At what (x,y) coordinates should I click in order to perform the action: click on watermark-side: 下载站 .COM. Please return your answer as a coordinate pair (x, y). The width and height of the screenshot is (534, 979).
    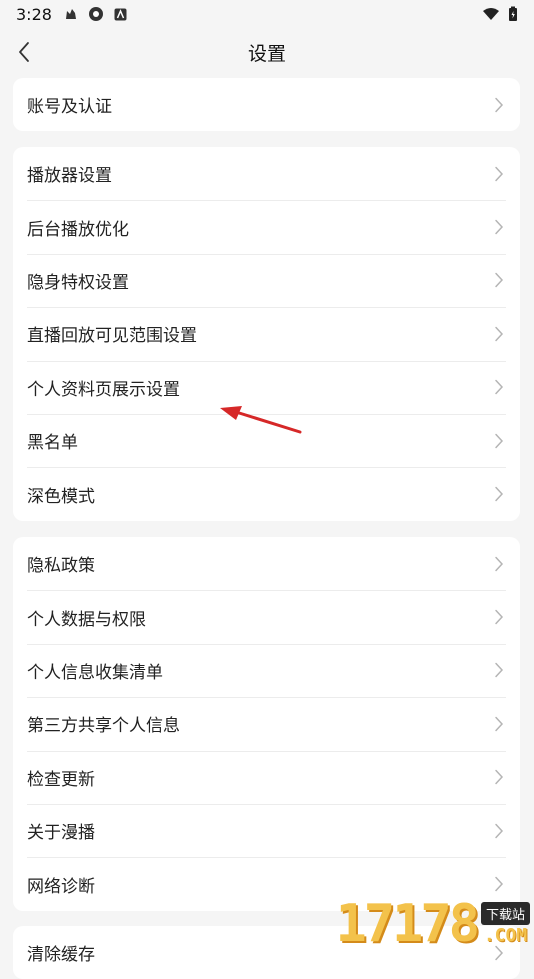
    Looking at the image, I should click on (505, 924).